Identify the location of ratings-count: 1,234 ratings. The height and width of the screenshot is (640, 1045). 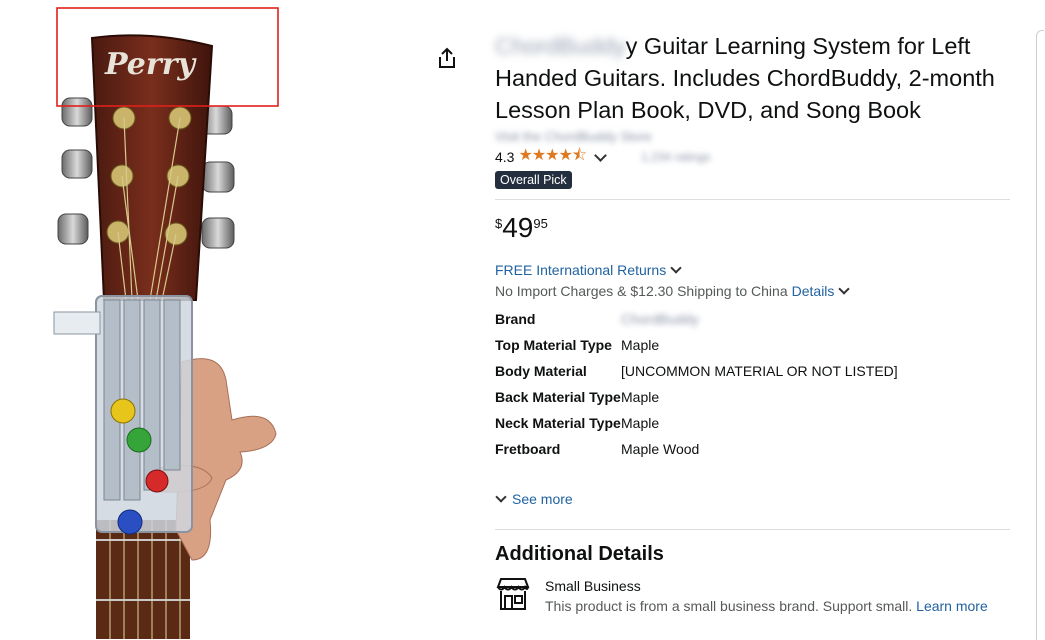
(675, 157).